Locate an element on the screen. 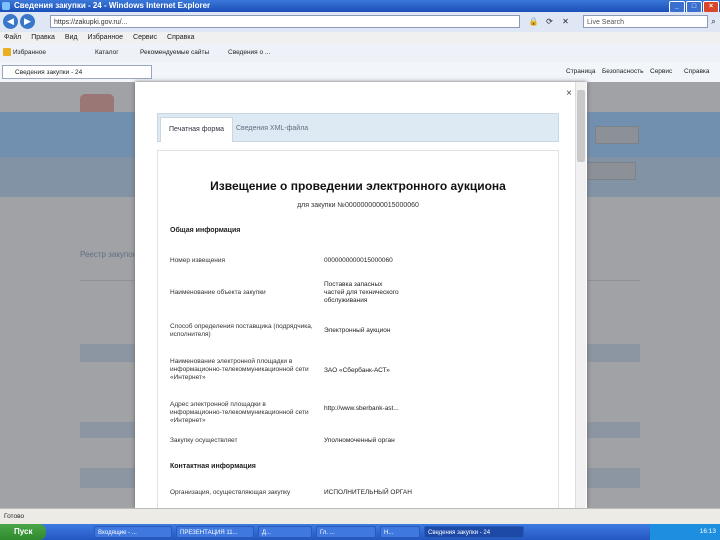 Image resolution: width=720 pixels, height=540 pixels. section-heading: Контактная информация is located at coordinates (213, 466).